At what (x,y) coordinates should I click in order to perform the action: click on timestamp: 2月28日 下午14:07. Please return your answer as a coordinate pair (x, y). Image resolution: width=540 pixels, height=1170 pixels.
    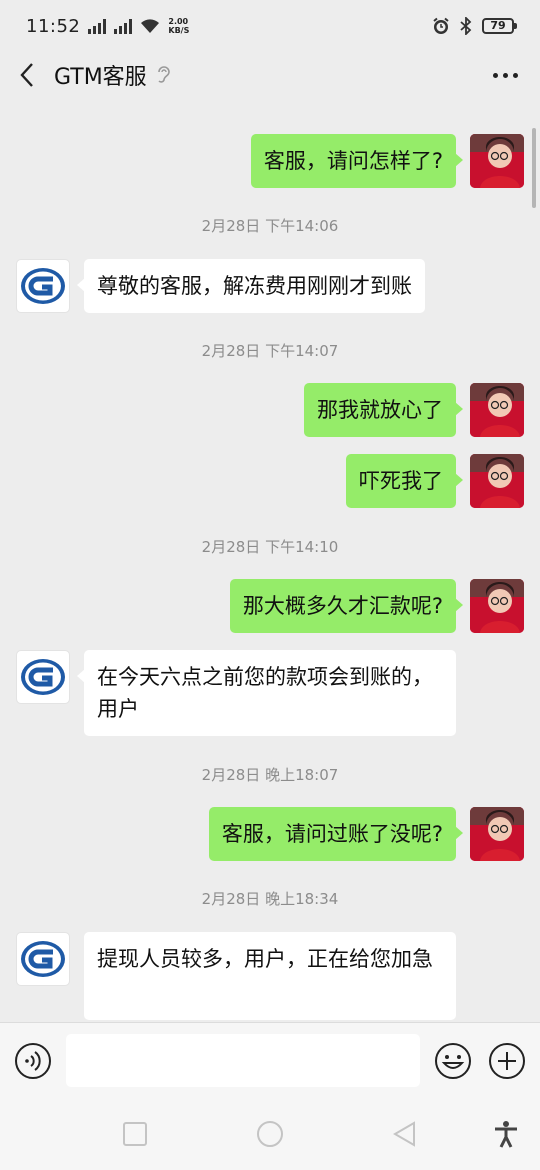
    Looking at the image, I should click on (270, 351).